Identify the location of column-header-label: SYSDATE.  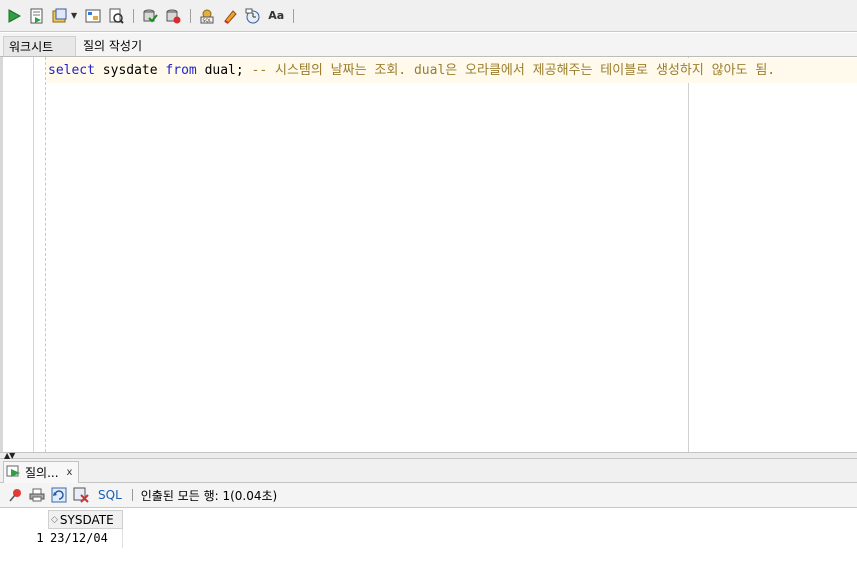
(86, 519).